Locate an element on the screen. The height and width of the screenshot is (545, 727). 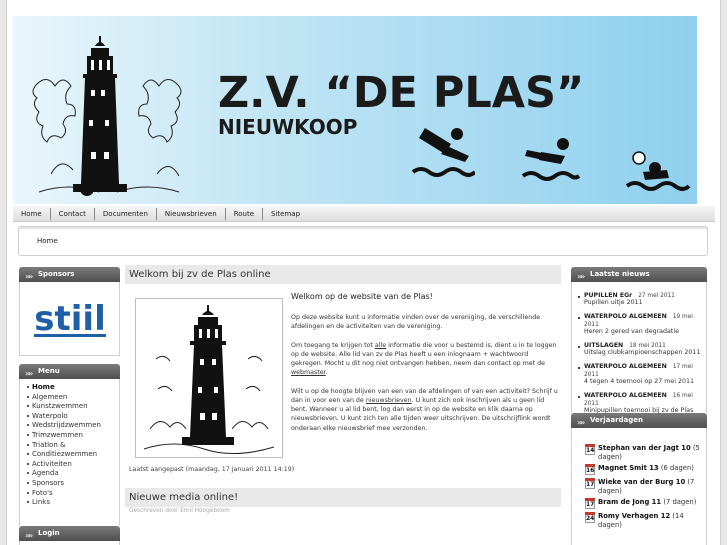
menu-item-kunstzwemmen: Kunstzwemmen is located at coordinates (73, 407).